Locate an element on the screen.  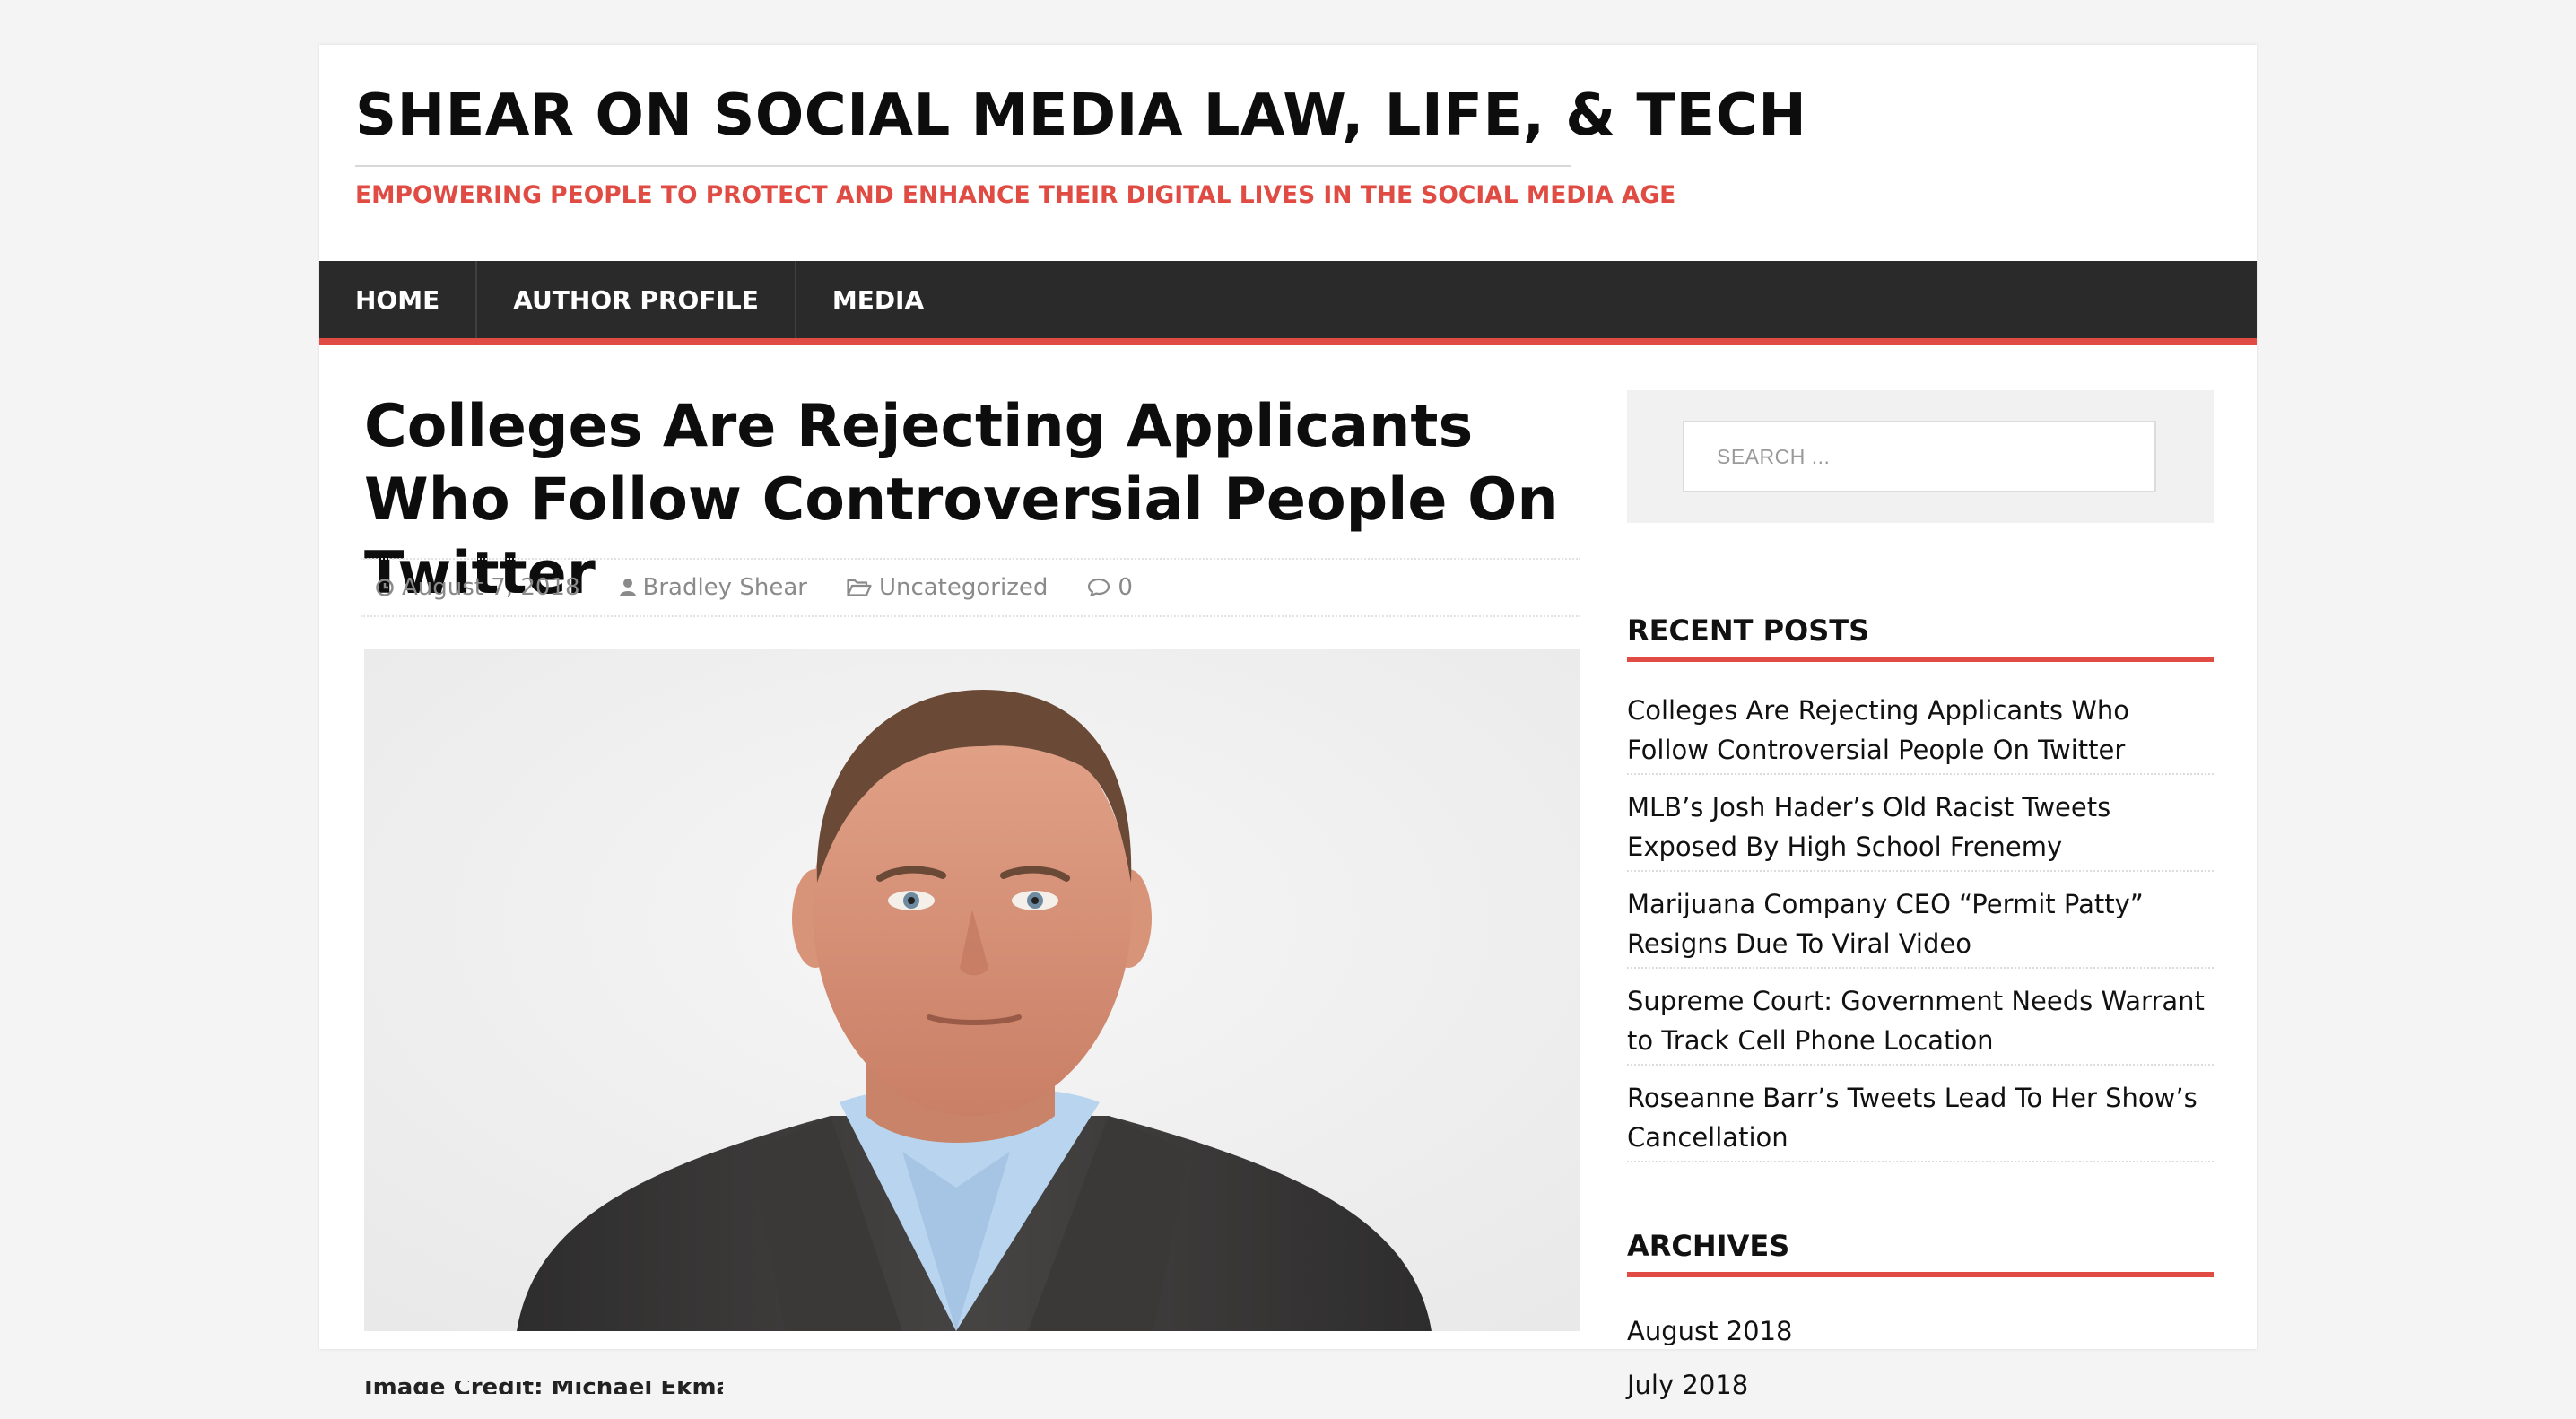
meta-category-text: Uncategorized is located at coordinates (963, 587).